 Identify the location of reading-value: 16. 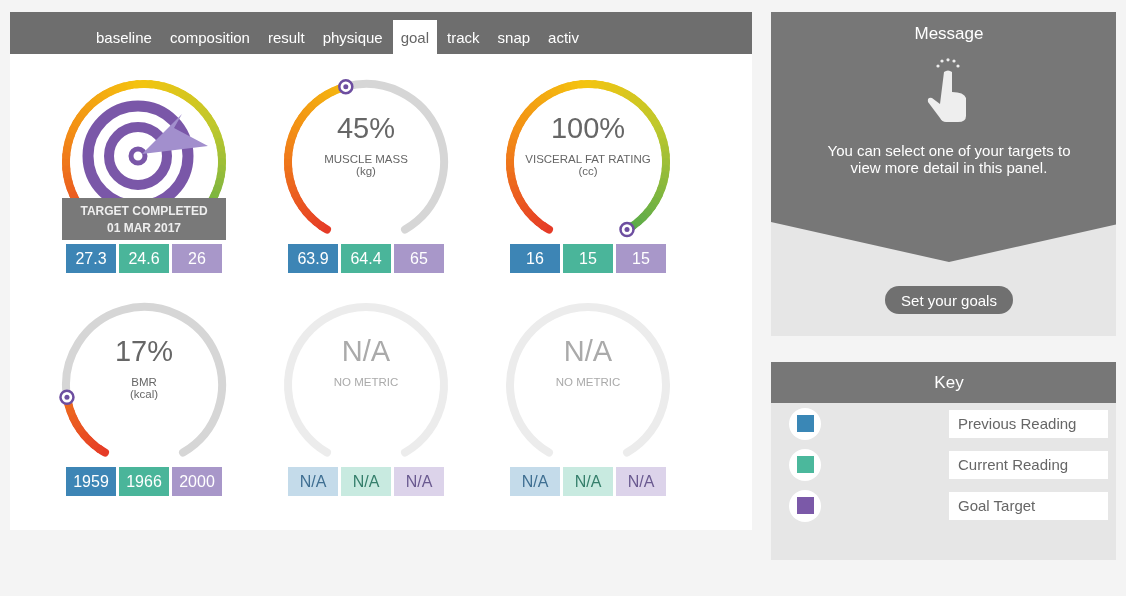
(535, 258).